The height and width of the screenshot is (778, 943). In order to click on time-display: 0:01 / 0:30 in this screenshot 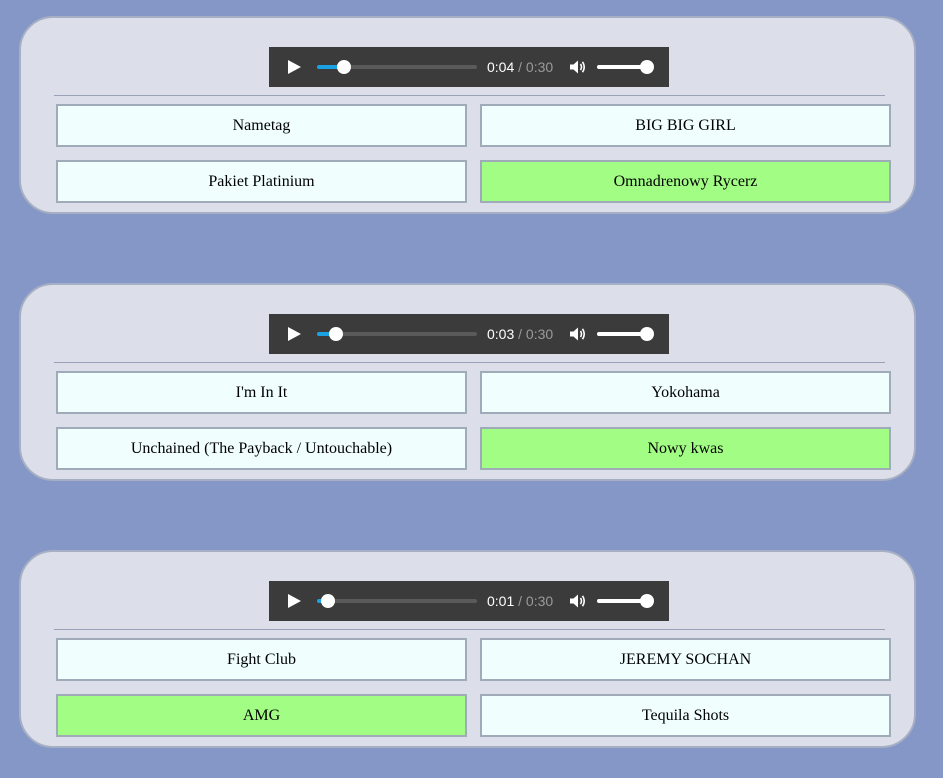, I will do `click(520, 601)`.